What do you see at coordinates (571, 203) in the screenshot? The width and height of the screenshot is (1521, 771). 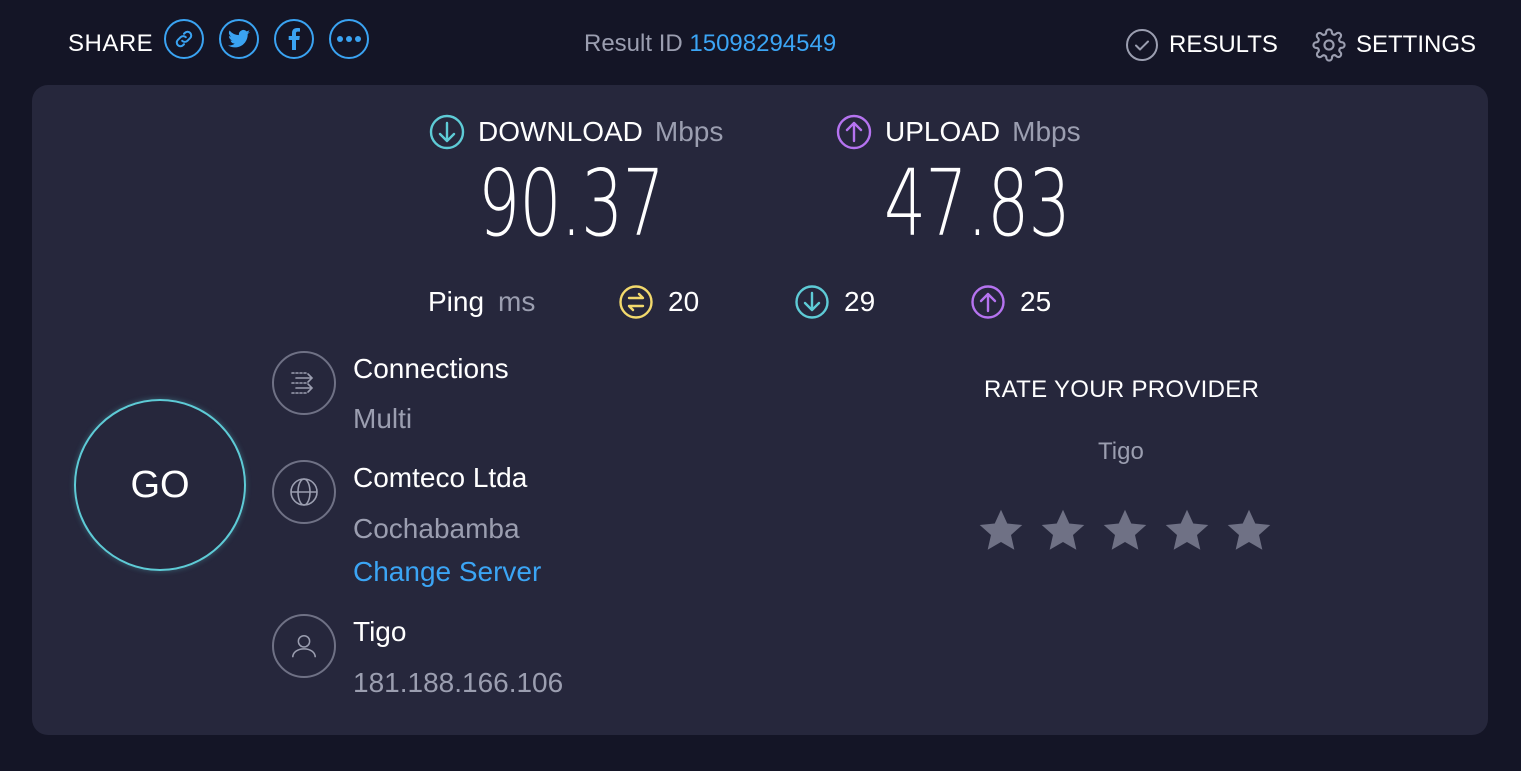 I see `download-value: 90.37` at bounding box center [571, 203].